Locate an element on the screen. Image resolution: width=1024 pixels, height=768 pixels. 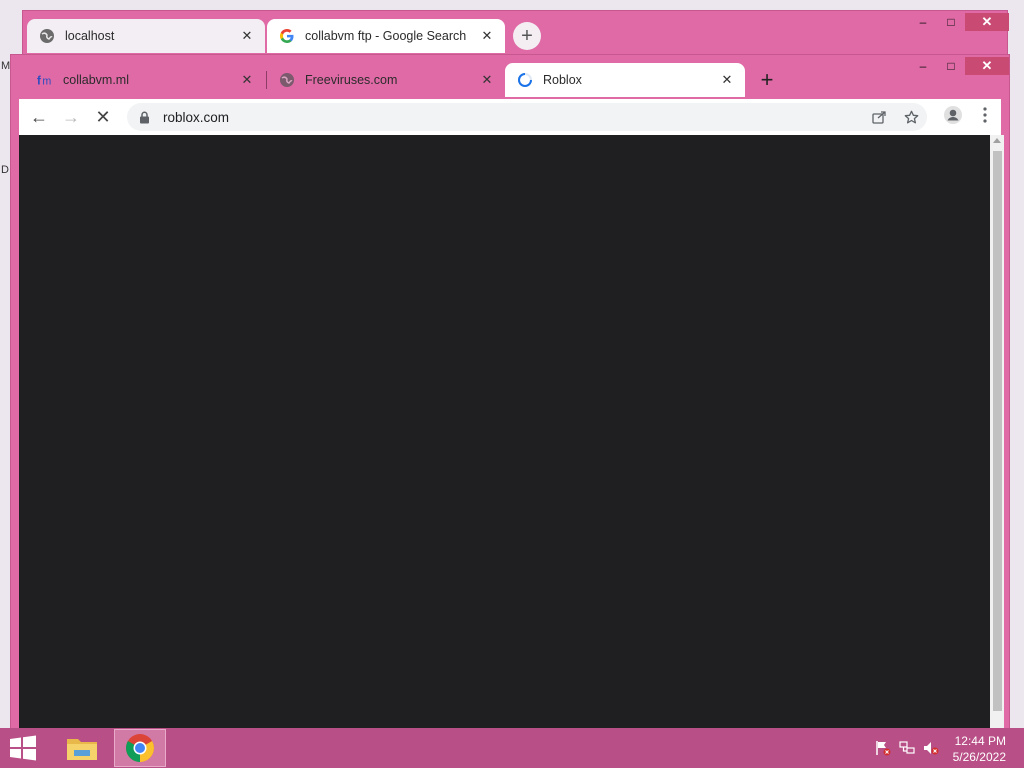
tab-google-search: collabvm ftp - Google Search ✕ is located at coordinates (386, 36).